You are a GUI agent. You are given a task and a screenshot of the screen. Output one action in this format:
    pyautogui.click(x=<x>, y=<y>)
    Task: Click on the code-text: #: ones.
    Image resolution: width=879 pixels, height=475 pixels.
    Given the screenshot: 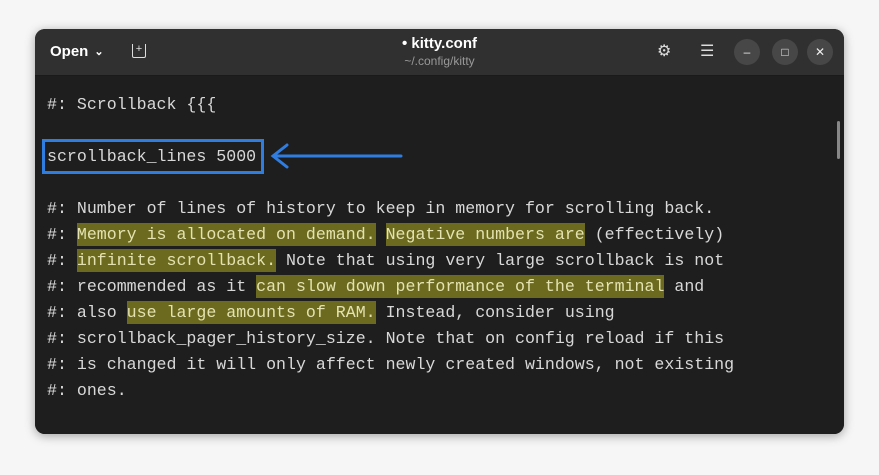 What is the action you would take?
    pyautogui.click(x=87, y=390)
    